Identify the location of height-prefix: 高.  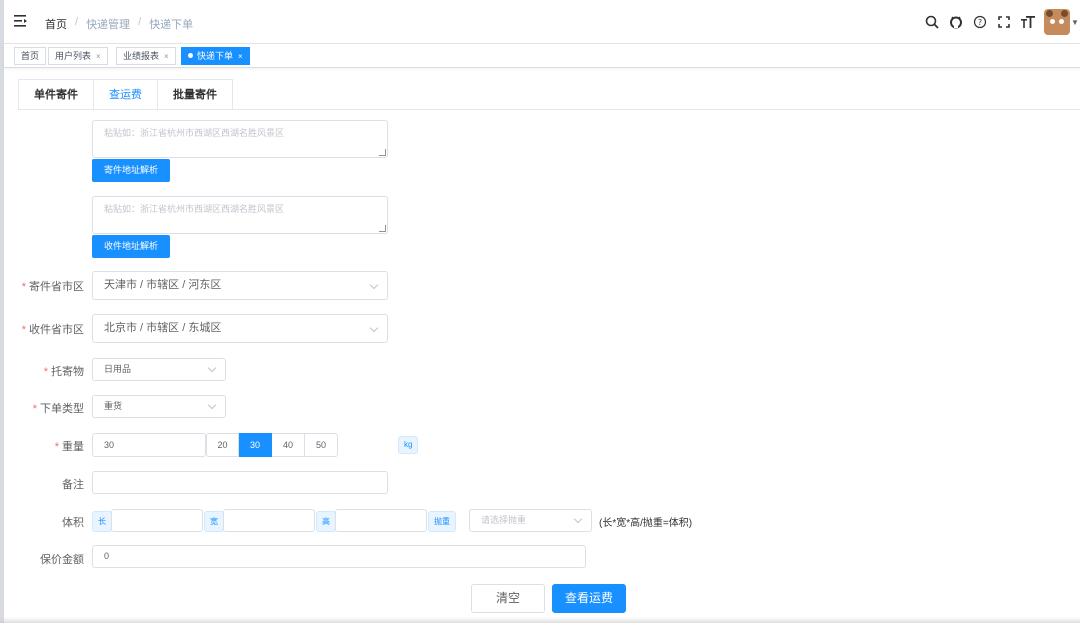
(326, 521).